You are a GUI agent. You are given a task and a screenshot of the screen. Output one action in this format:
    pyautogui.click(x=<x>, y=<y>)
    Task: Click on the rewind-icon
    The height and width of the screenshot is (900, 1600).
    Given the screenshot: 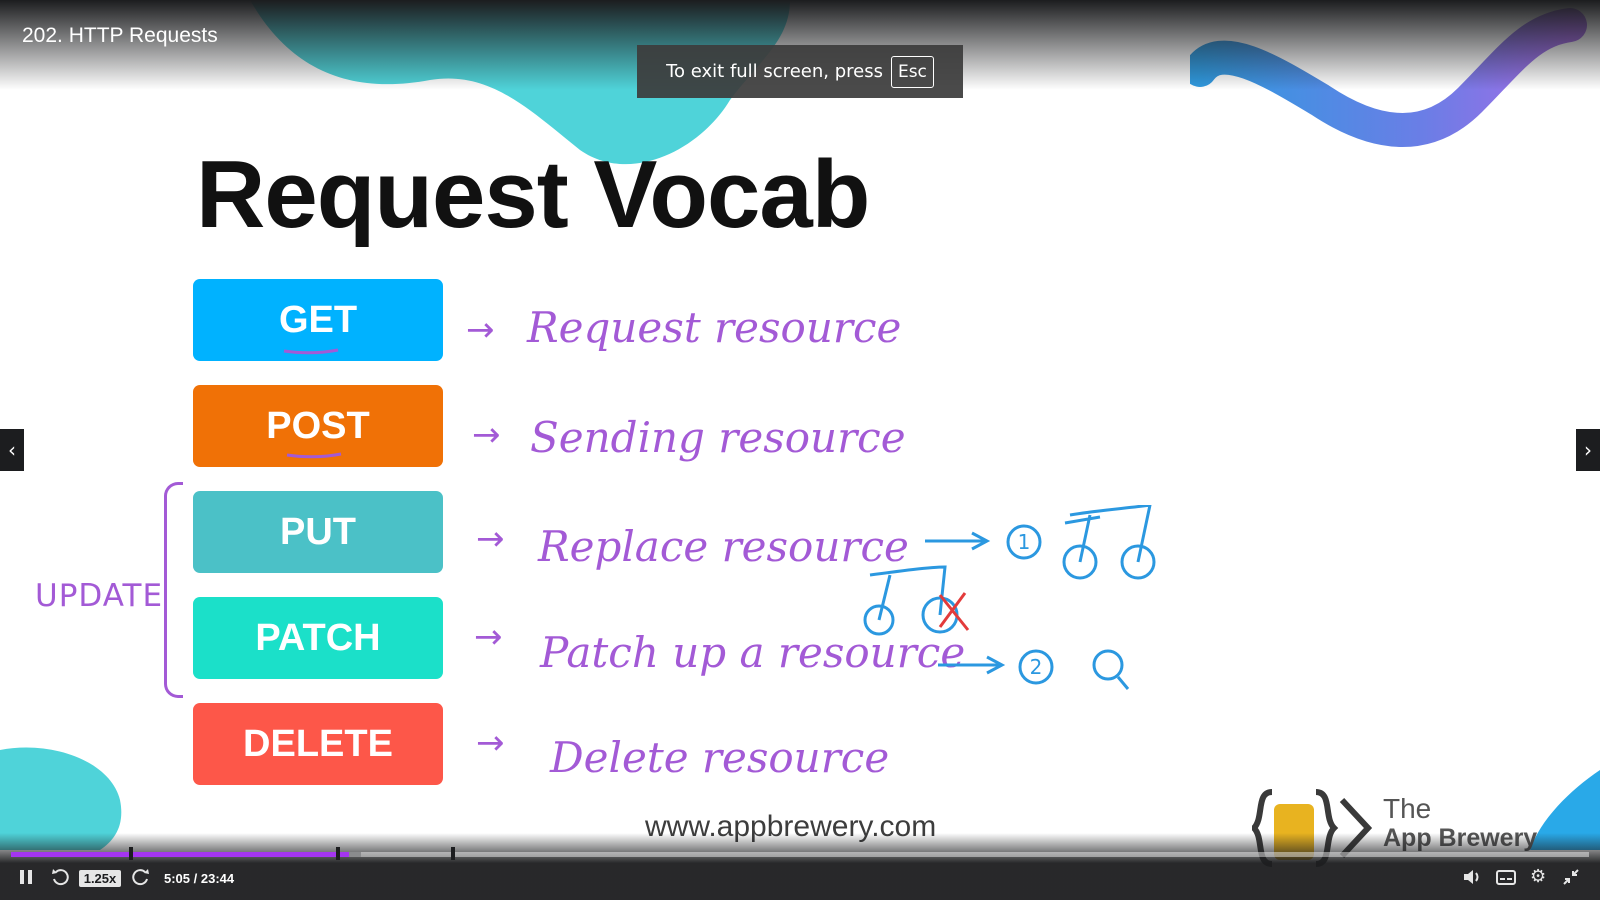 What is the action you would take?
    pyautogui.click(x=60, y=879)
    